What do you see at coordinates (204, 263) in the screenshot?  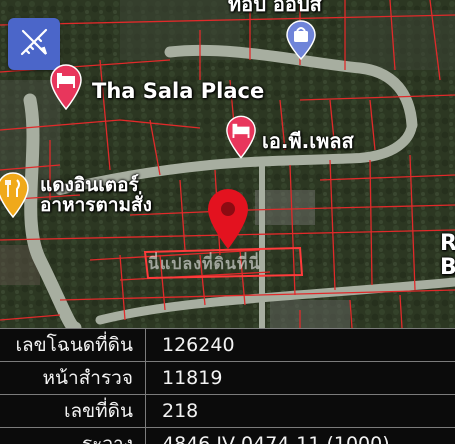 I see `parcel-overlay-label: นี่แปลงที่ดินที่นี่` at bounding box center [204, 263].